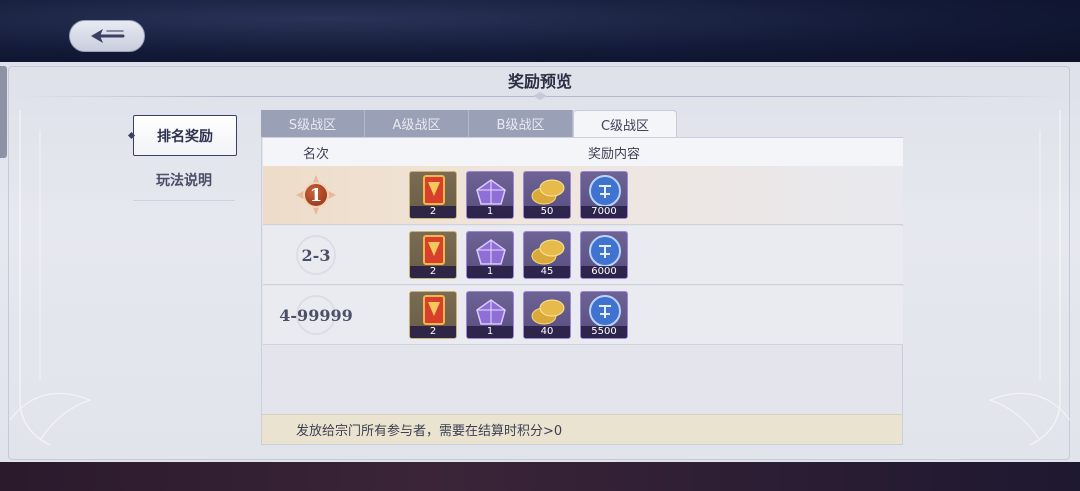  I want to click on back-button, so click(107, 36).